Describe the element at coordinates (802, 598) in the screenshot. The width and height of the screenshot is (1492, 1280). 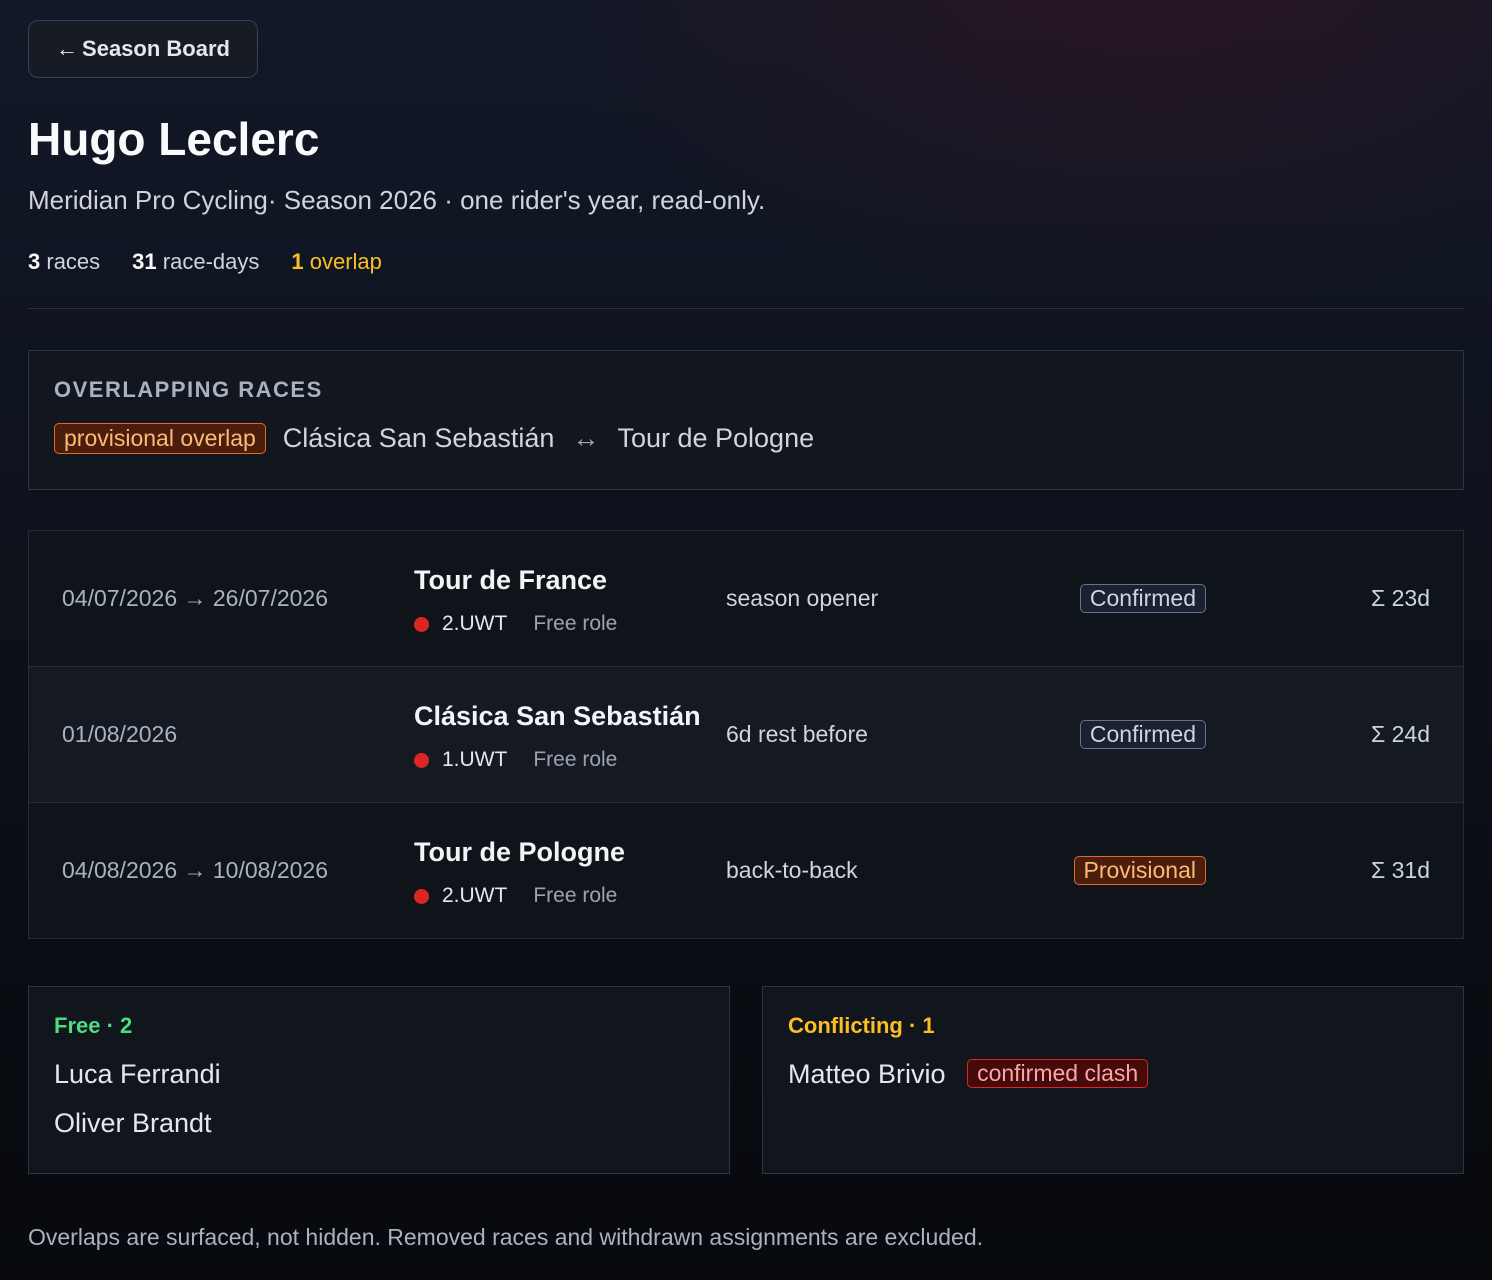
I see `race-note: season opener` at that location.